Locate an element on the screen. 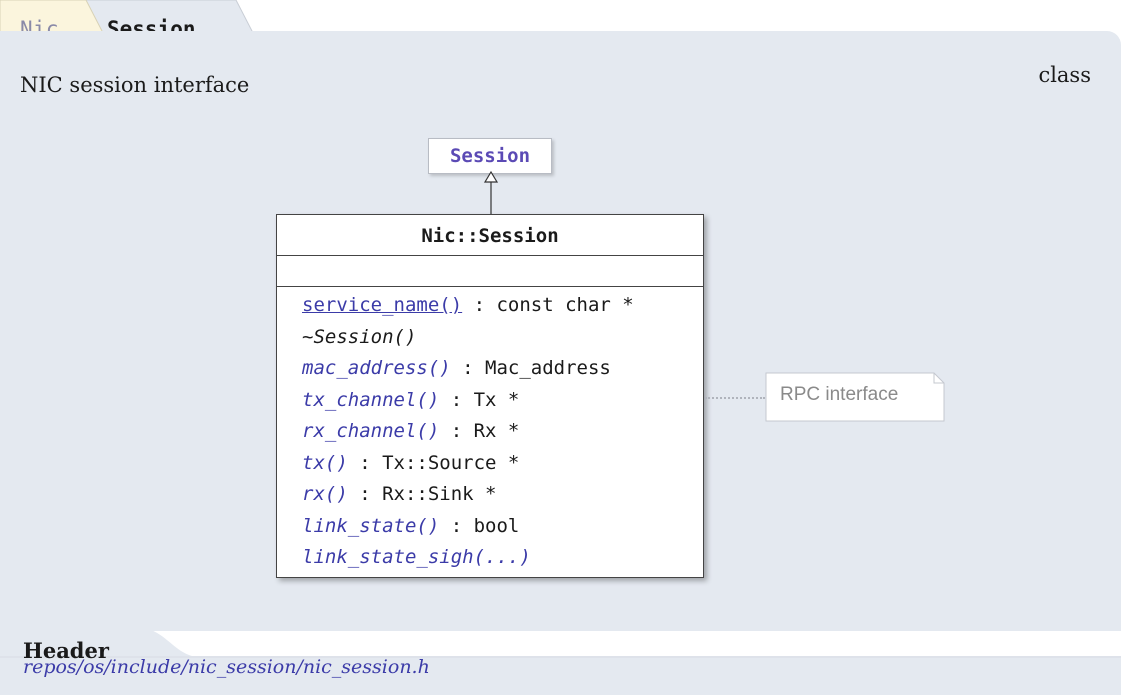 This screenshot has width=1121, height=695. operation-return-type: : Mac_address is located at coordinates (530, 368).